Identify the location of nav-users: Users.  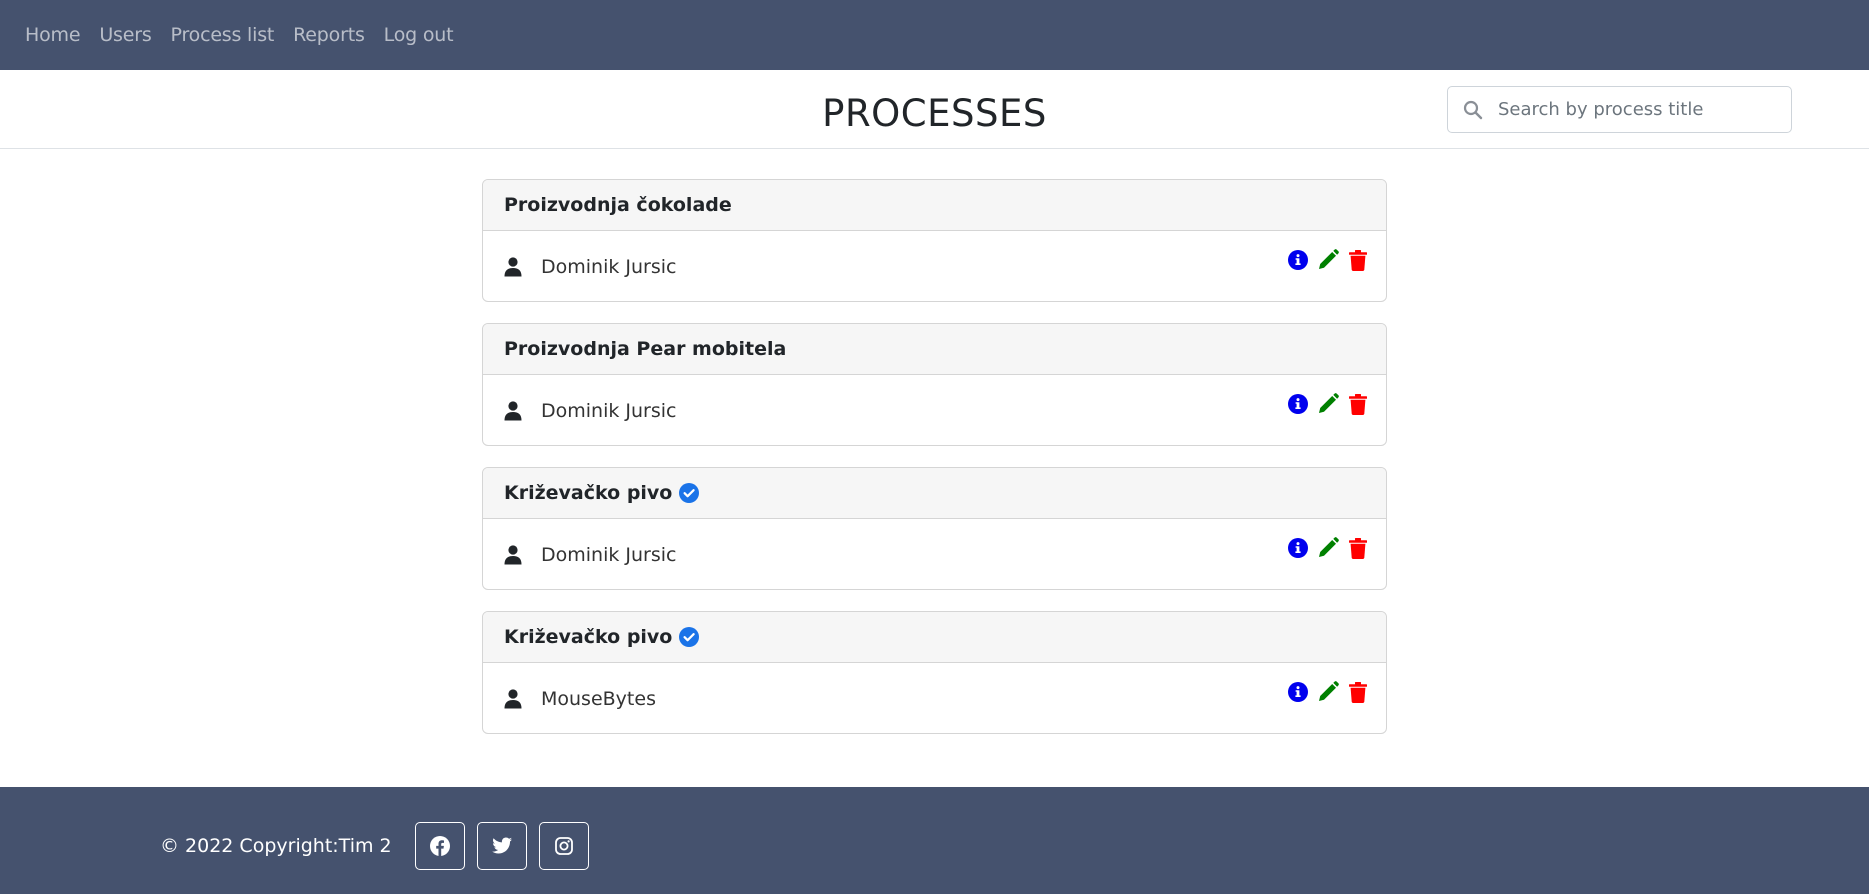
(125, 35).